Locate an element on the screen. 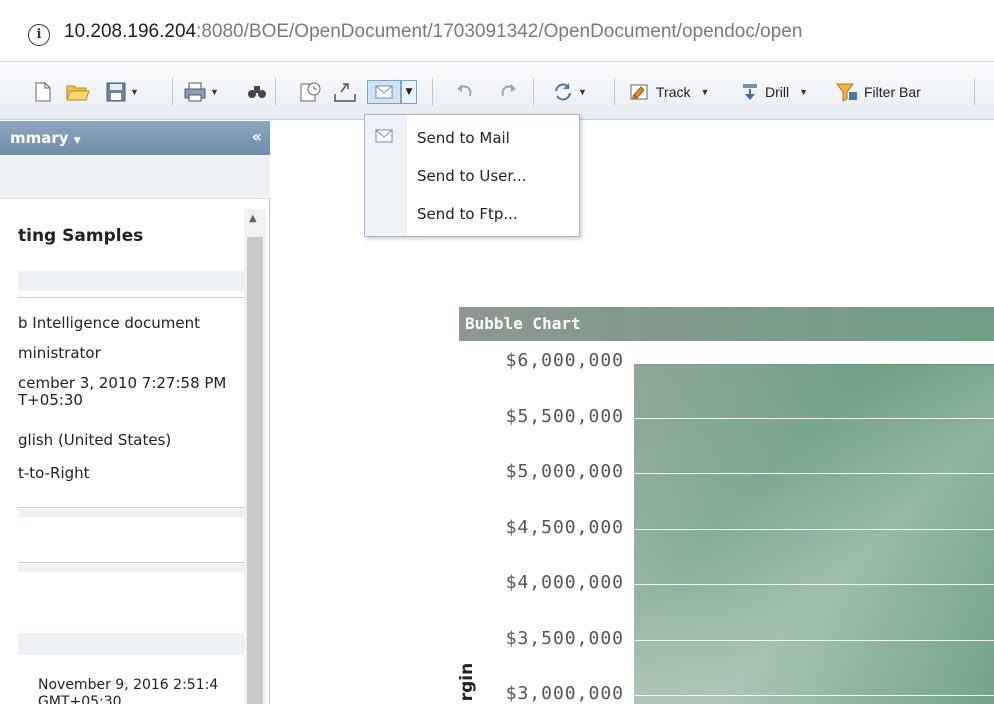 The height and width of the screenshot is (704, 994). find-icon is located at coordinates (257, 92).